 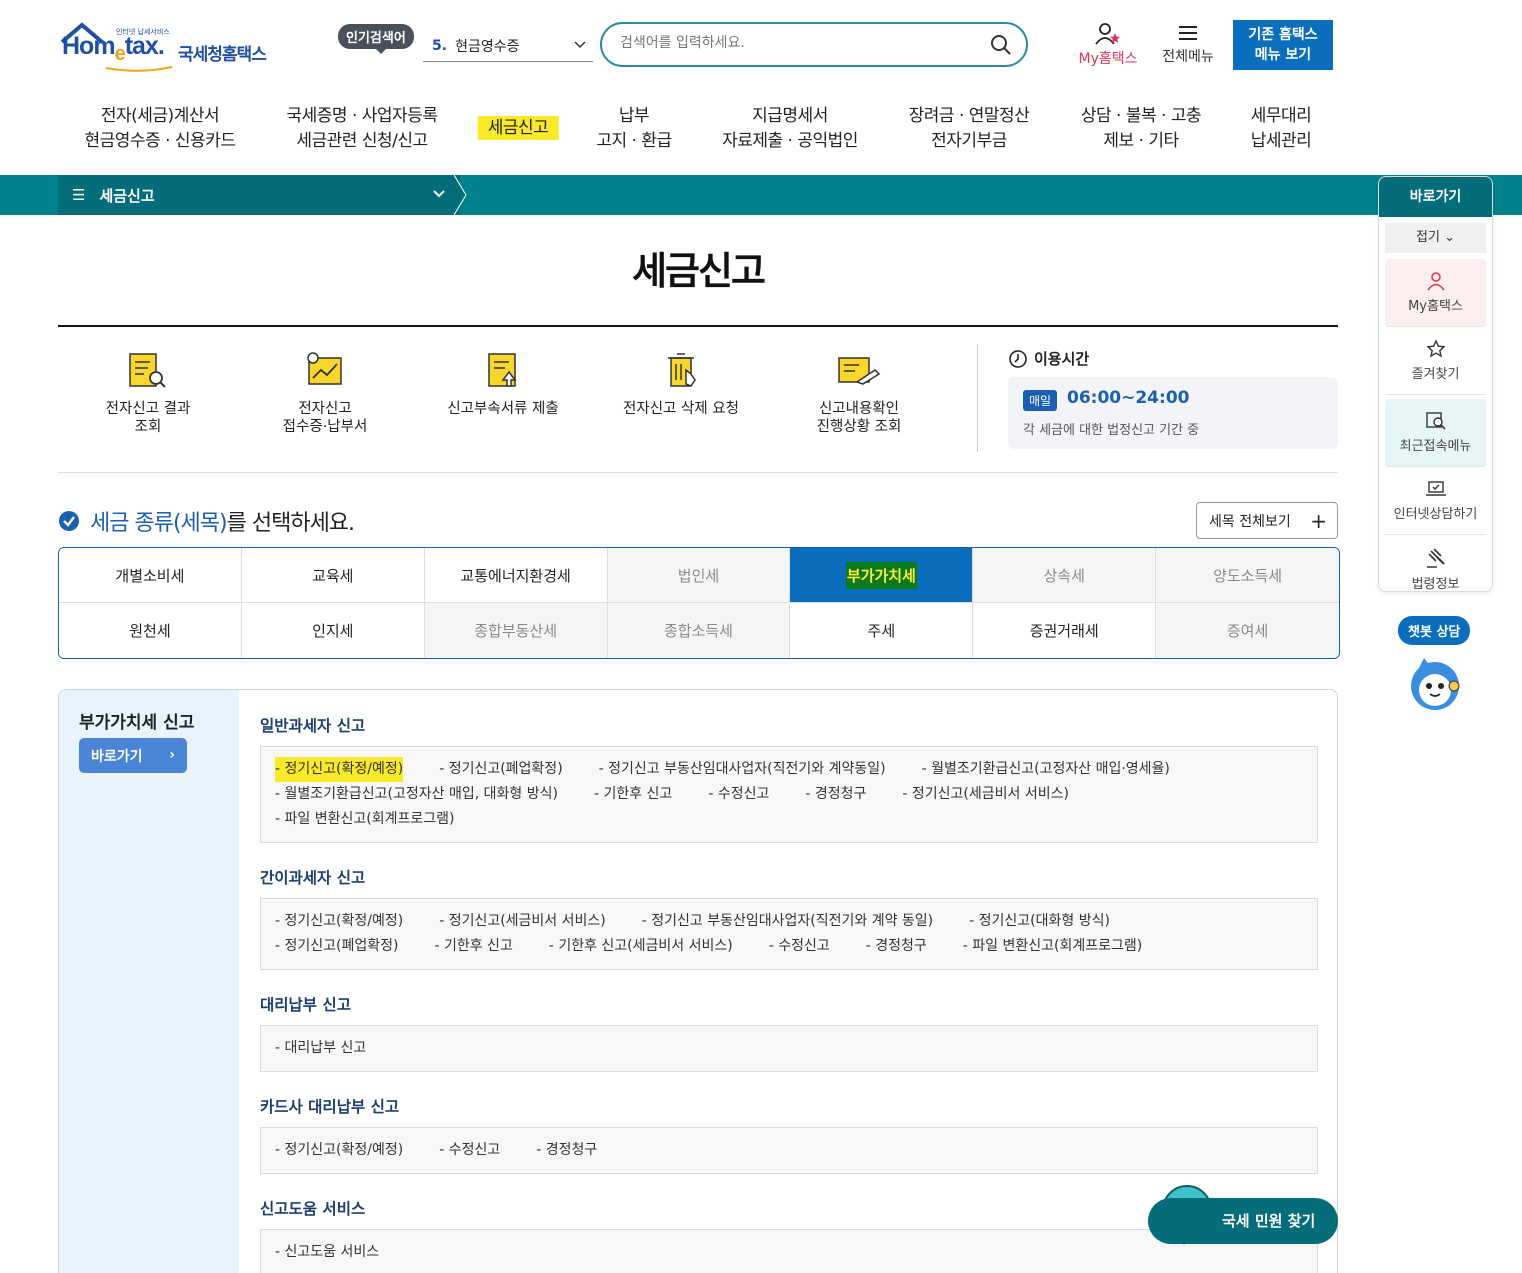 I want to click on tax-type-label: 증여세, so click(x=1247, y=631).